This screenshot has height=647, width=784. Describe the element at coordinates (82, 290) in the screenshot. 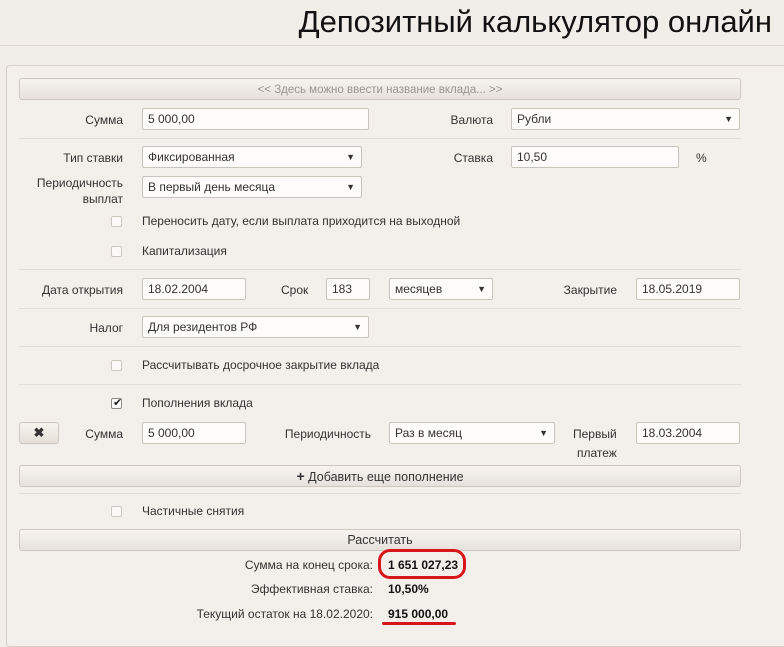

I see `open-date-label: Дата открытия` at that location.